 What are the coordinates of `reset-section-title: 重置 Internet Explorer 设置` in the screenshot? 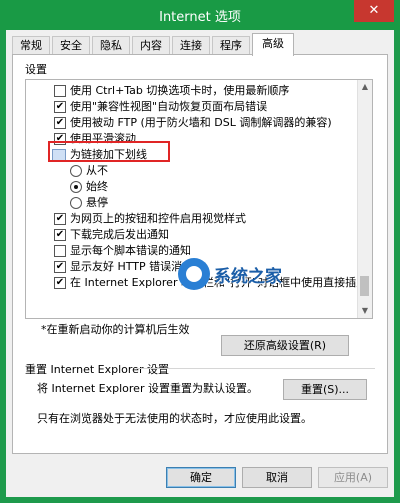 It's located at (97, 369).